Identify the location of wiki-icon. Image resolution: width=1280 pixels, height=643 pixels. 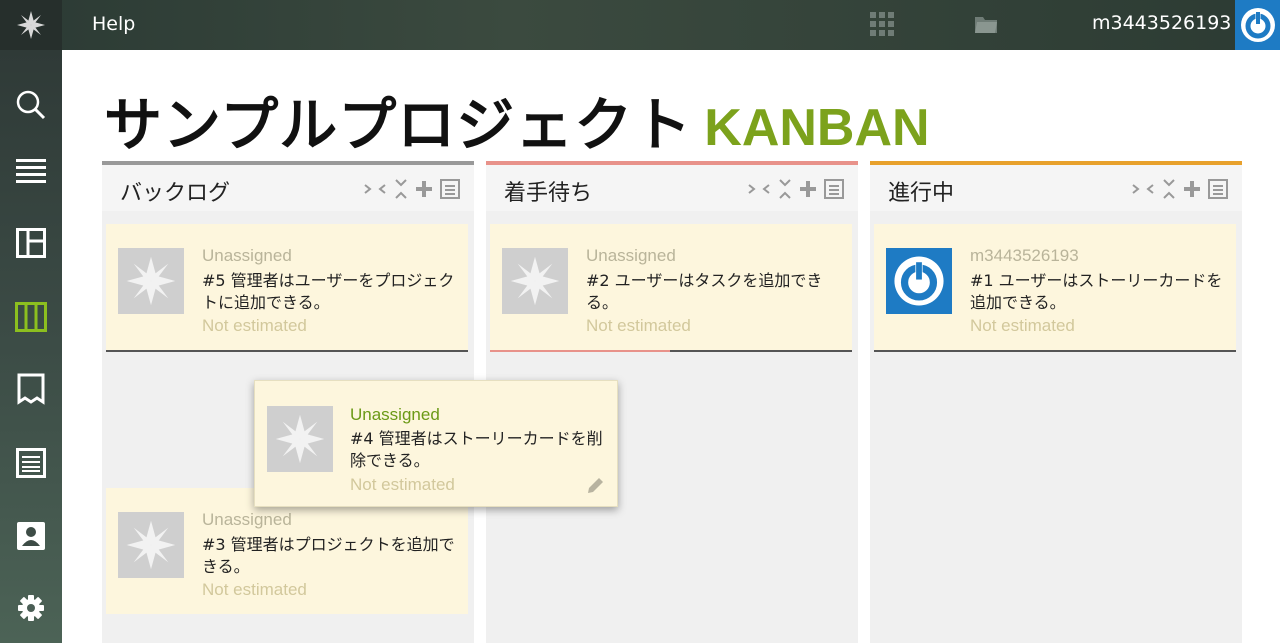
(31, 389).